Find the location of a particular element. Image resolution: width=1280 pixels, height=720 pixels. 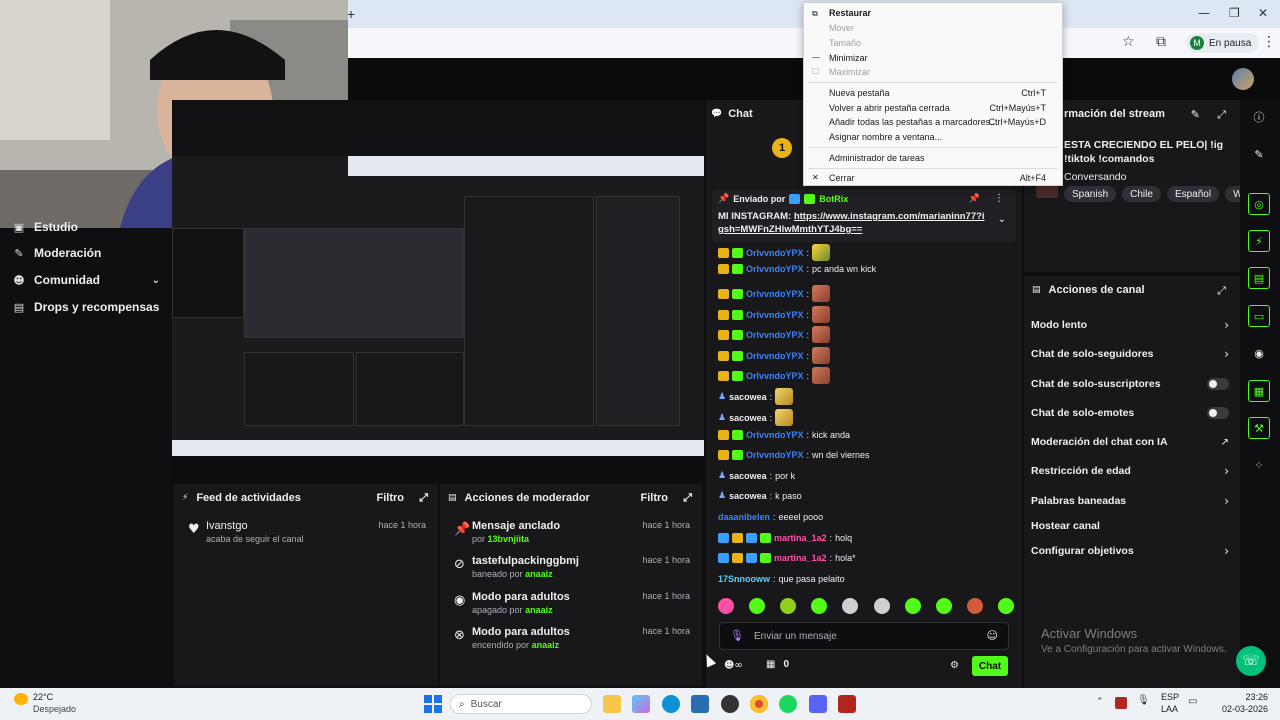

mod-actions-filter-button: Filtro is located at coordinates (655, 498).